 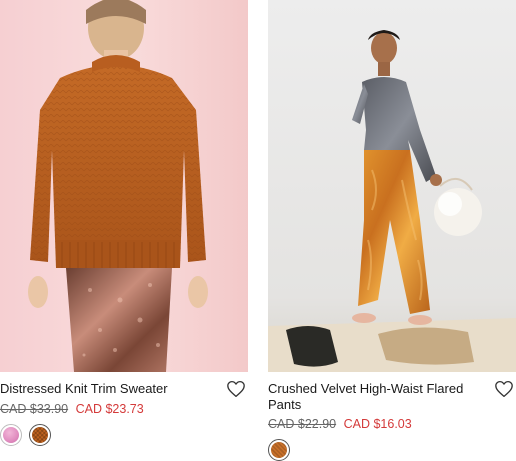 I want to click on product-name: Crushed Velvet High-Waist Flared Pants, so click(x=377, y=397).